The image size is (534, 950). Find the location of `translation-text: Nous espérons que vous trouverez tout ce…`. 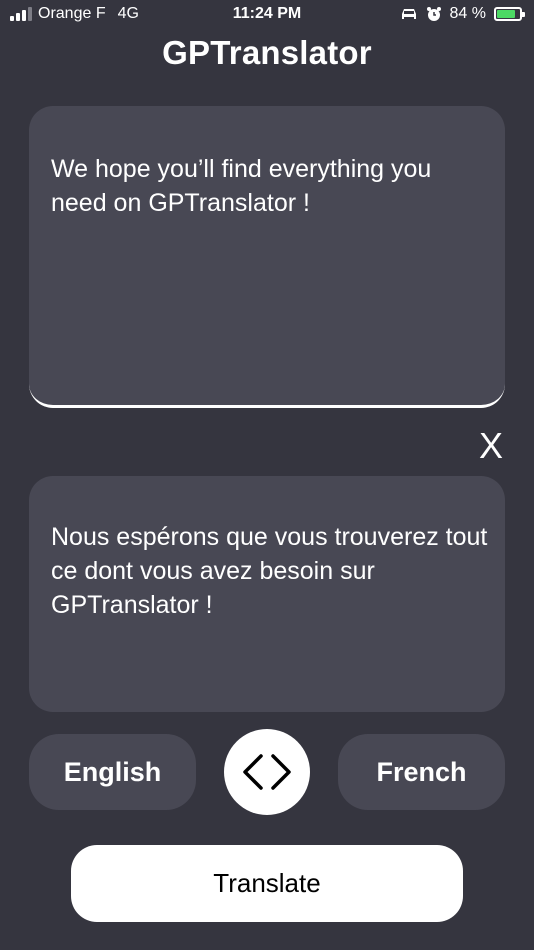

translation-text: Nous espérons que vous trouverez tout ce… is located at coordinates (269, 571).